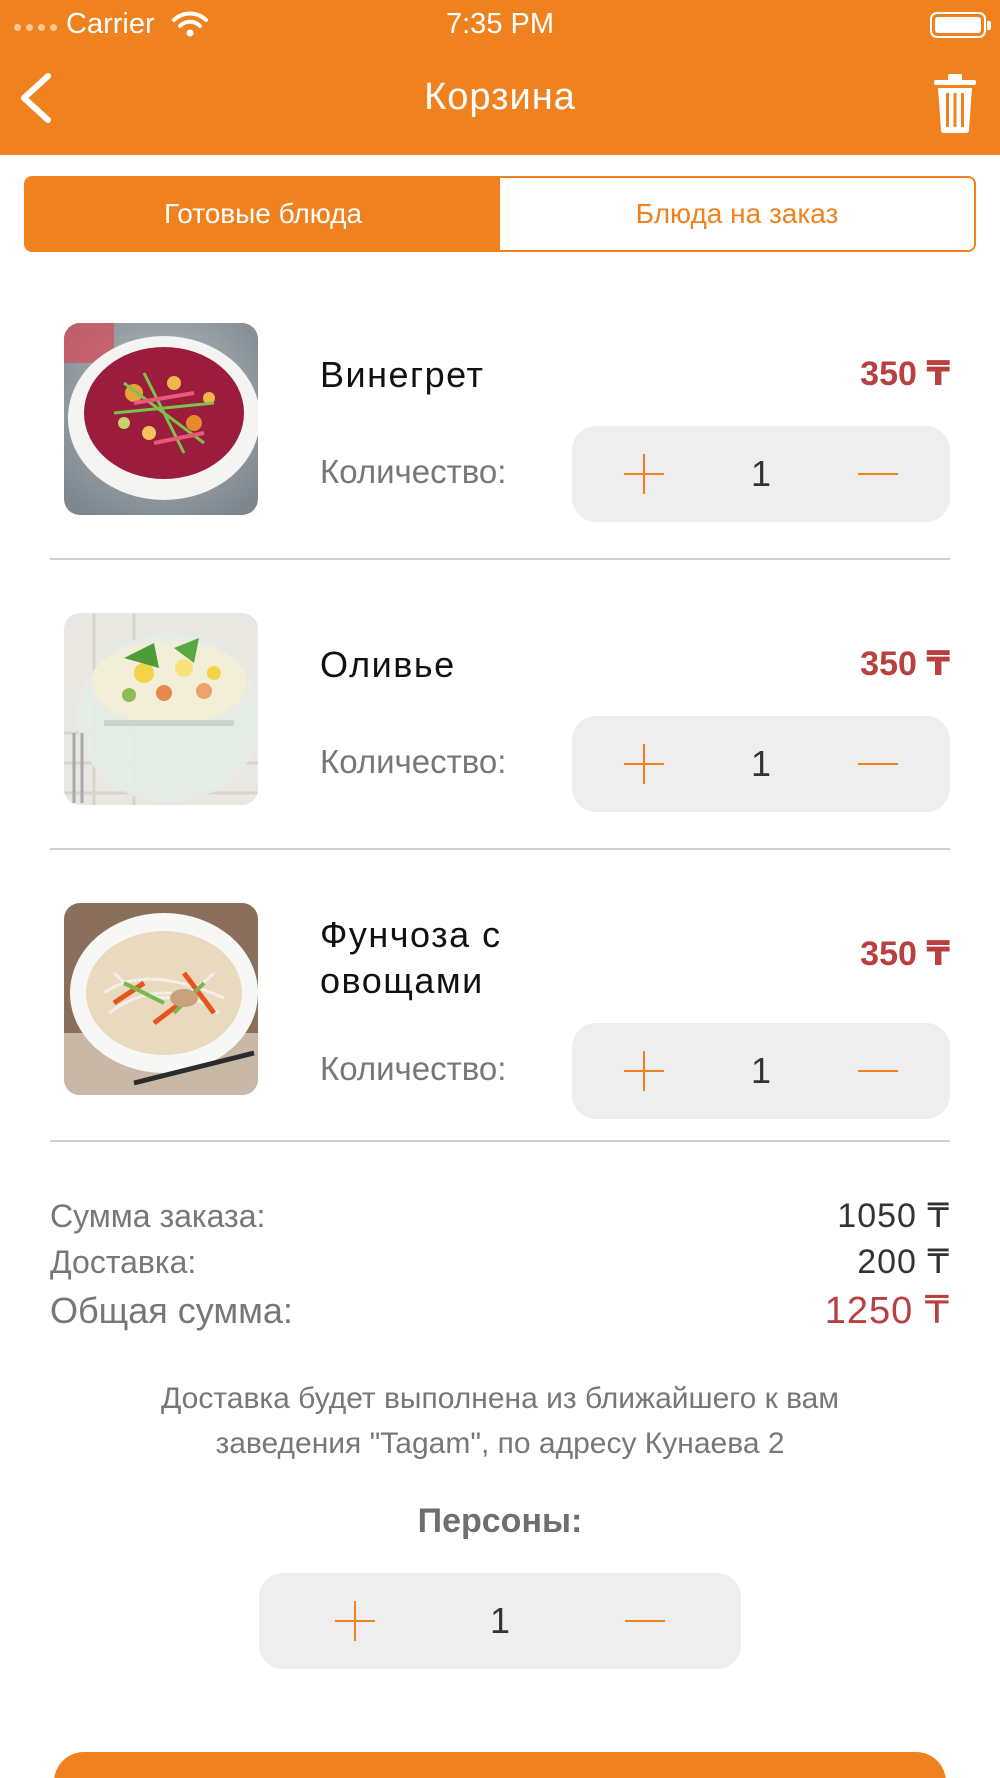 This screenshot has height=1778, width=1000. Describe the element at coordinates (161, 419) in the screenshot. I see `dish-photo-vinaigrette` at that location.